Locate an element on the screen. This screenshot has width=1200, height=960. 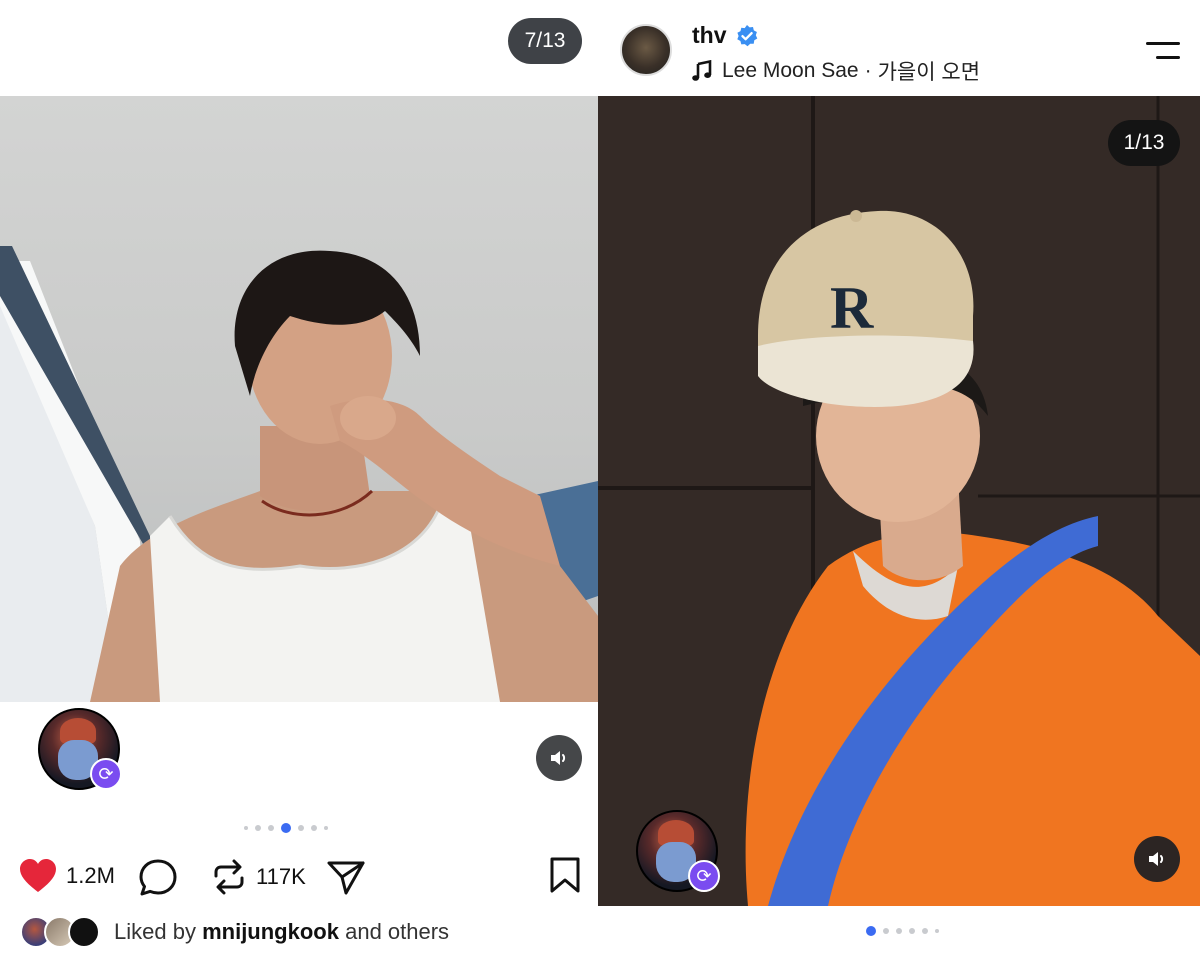
repost-button: 117K is located at coordinates (258, 877).